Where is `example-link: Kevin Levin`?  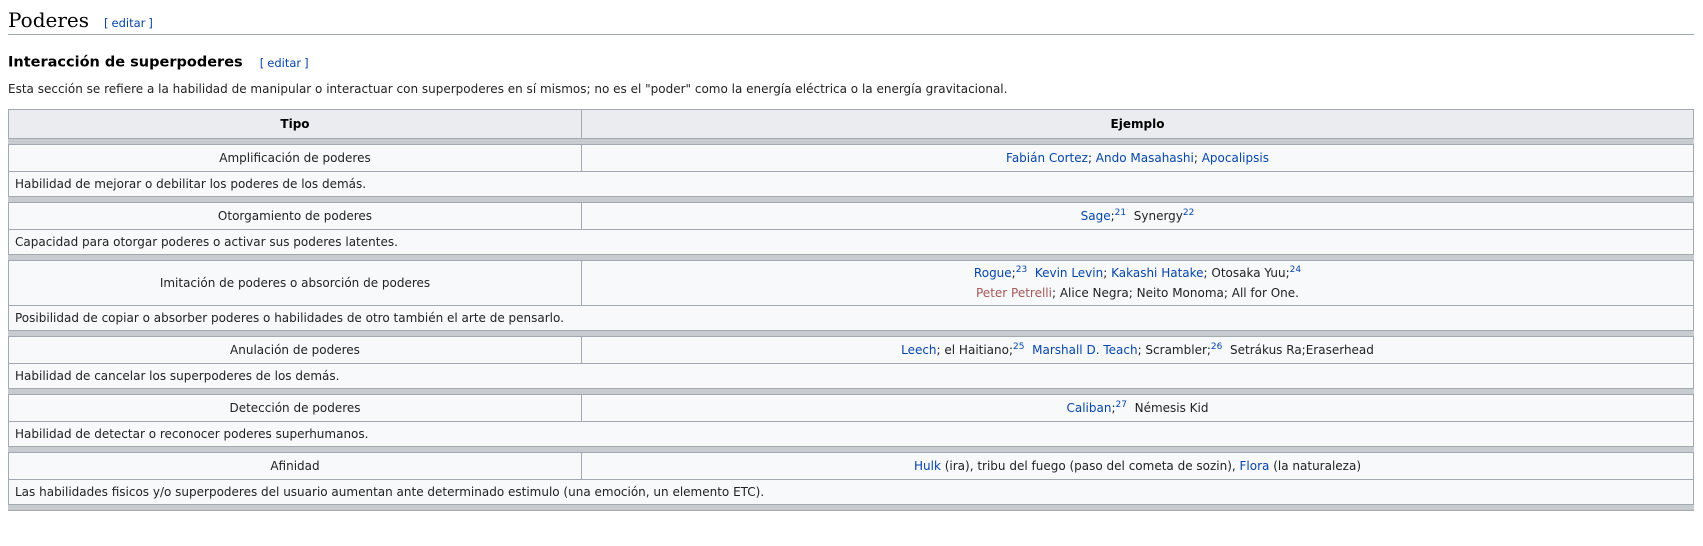
example-link: Kevin Levin is located at coordinates (1069, 273).